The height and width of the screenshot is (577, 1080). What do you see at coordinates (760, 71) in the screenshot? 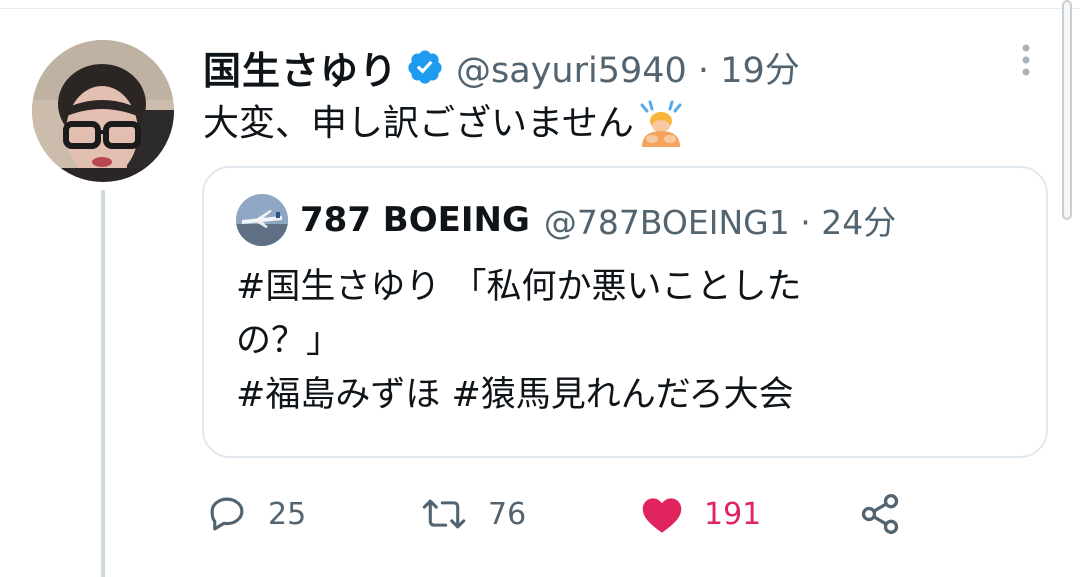
I see `tweet-timestamp: 19分` at bounding box center [760, 71].